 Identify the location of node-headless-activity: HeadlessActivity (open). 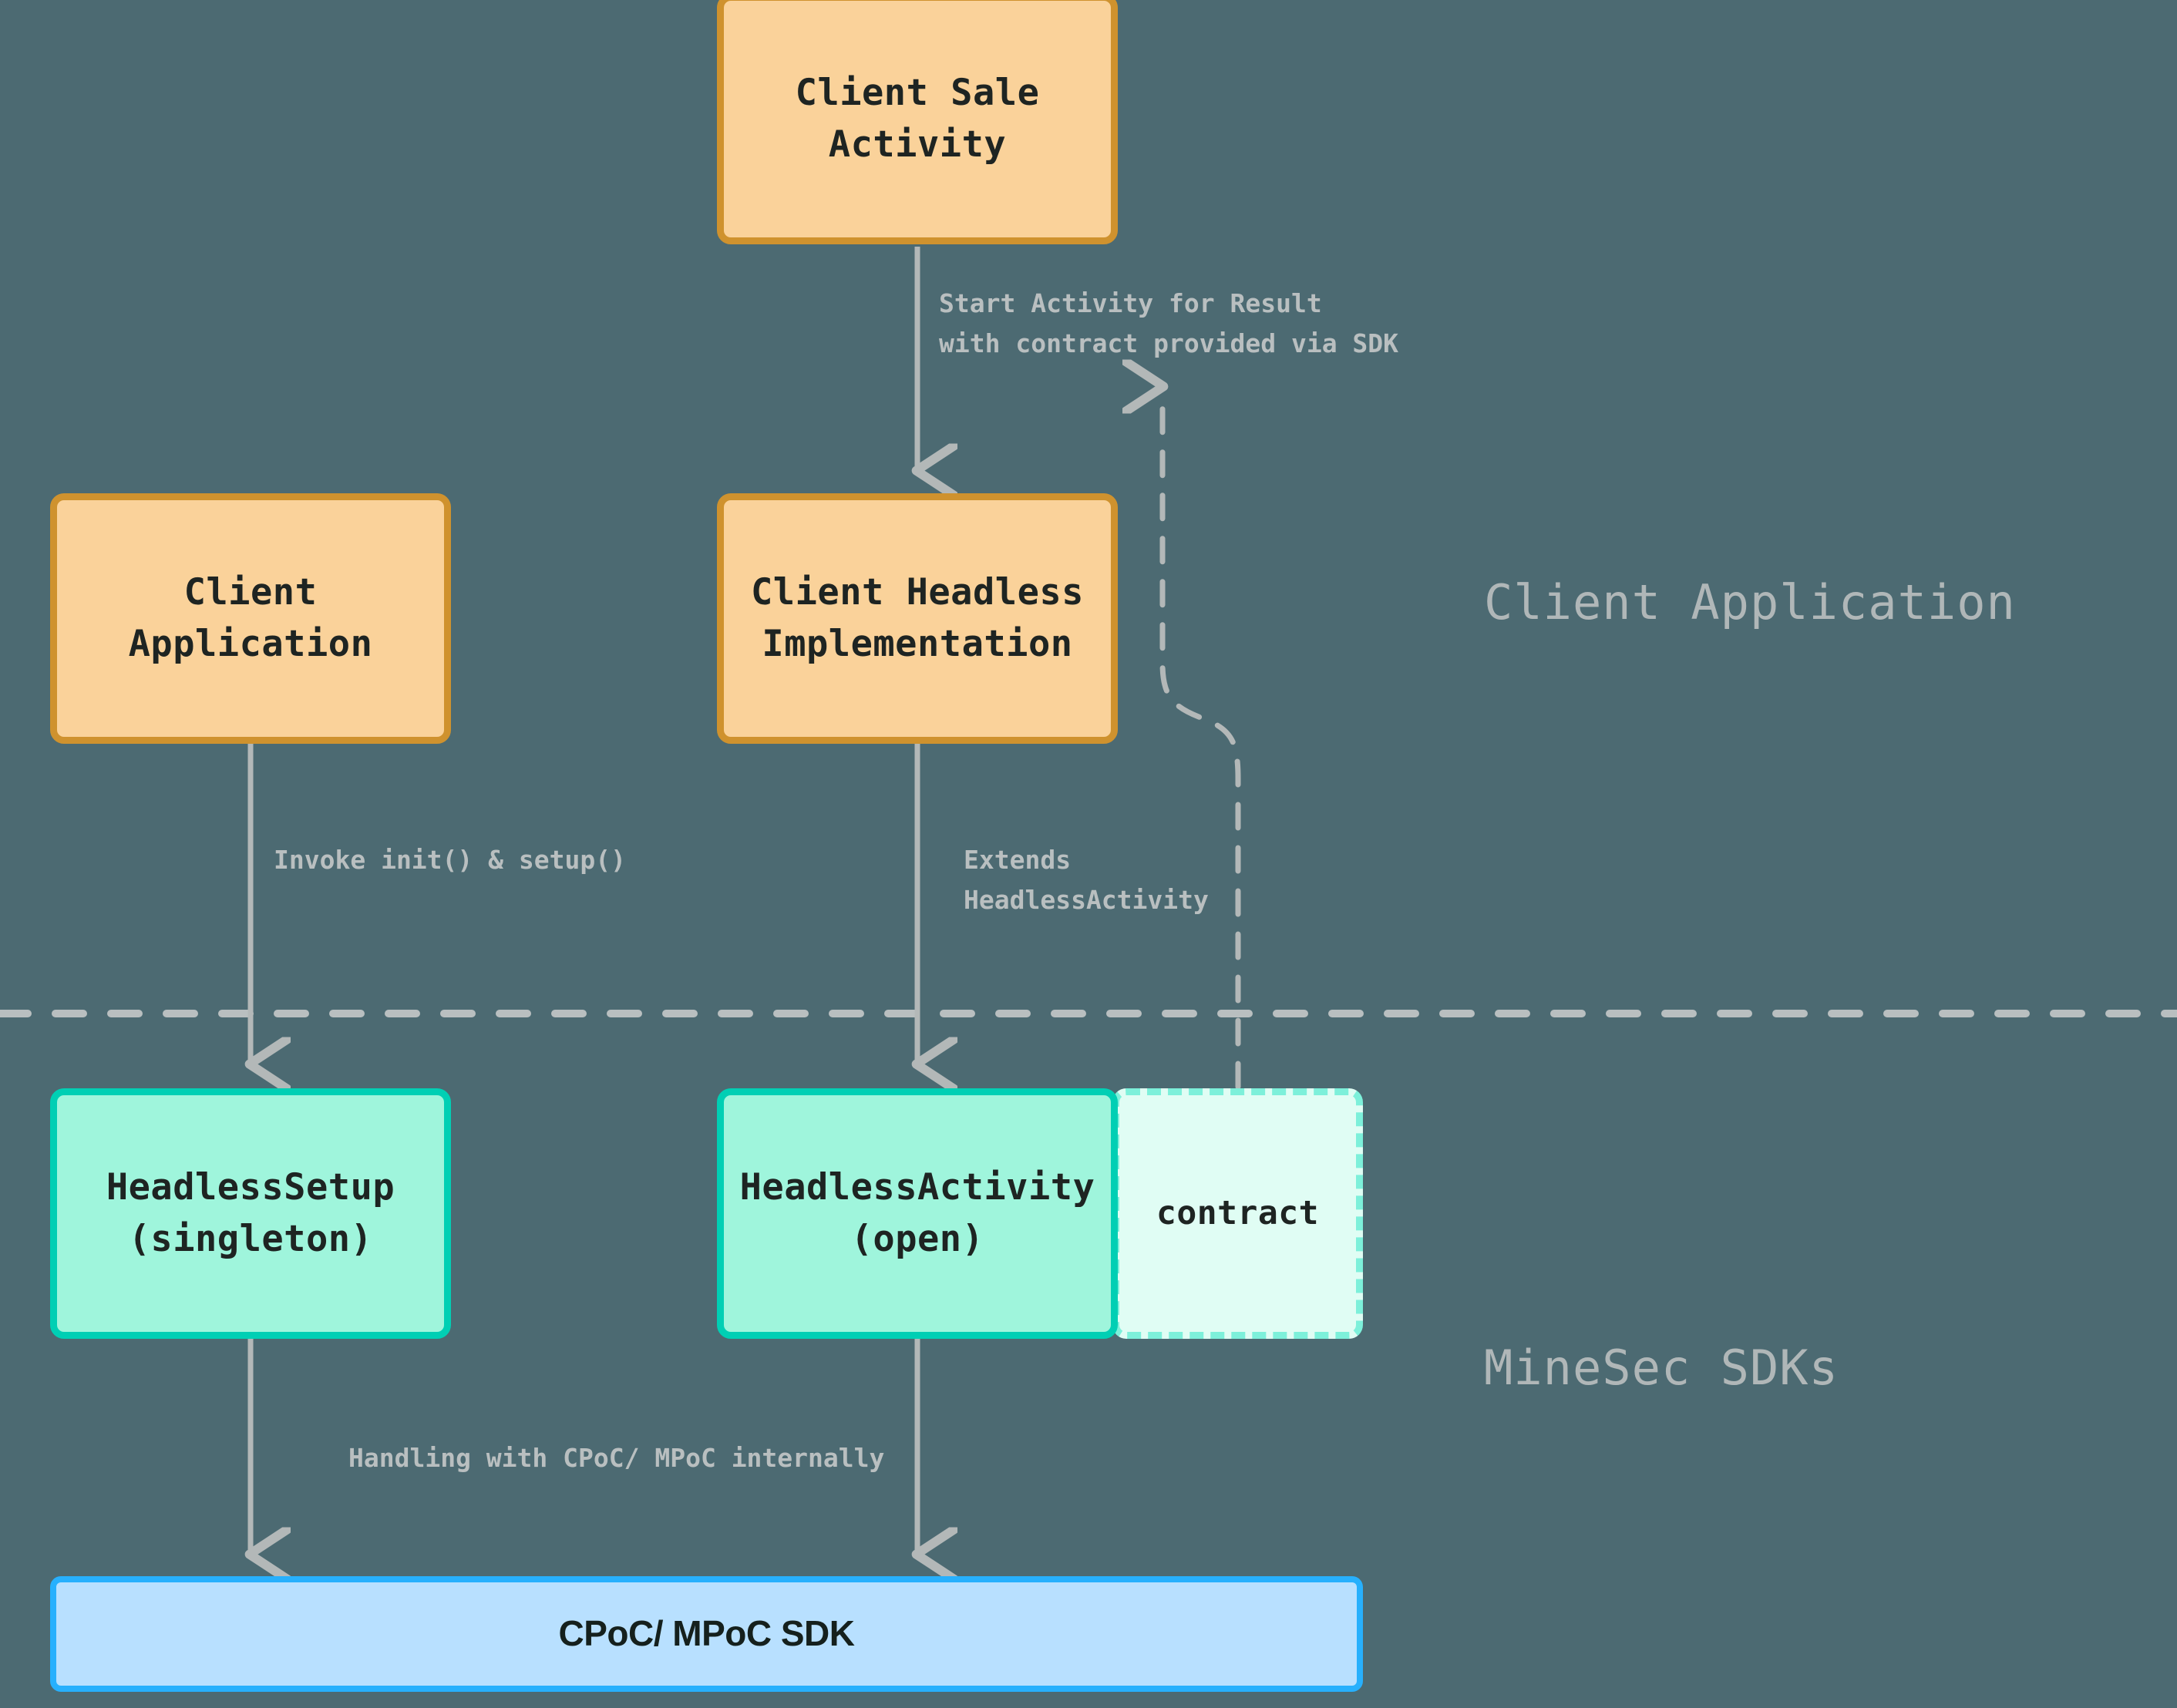
(917, 1213).